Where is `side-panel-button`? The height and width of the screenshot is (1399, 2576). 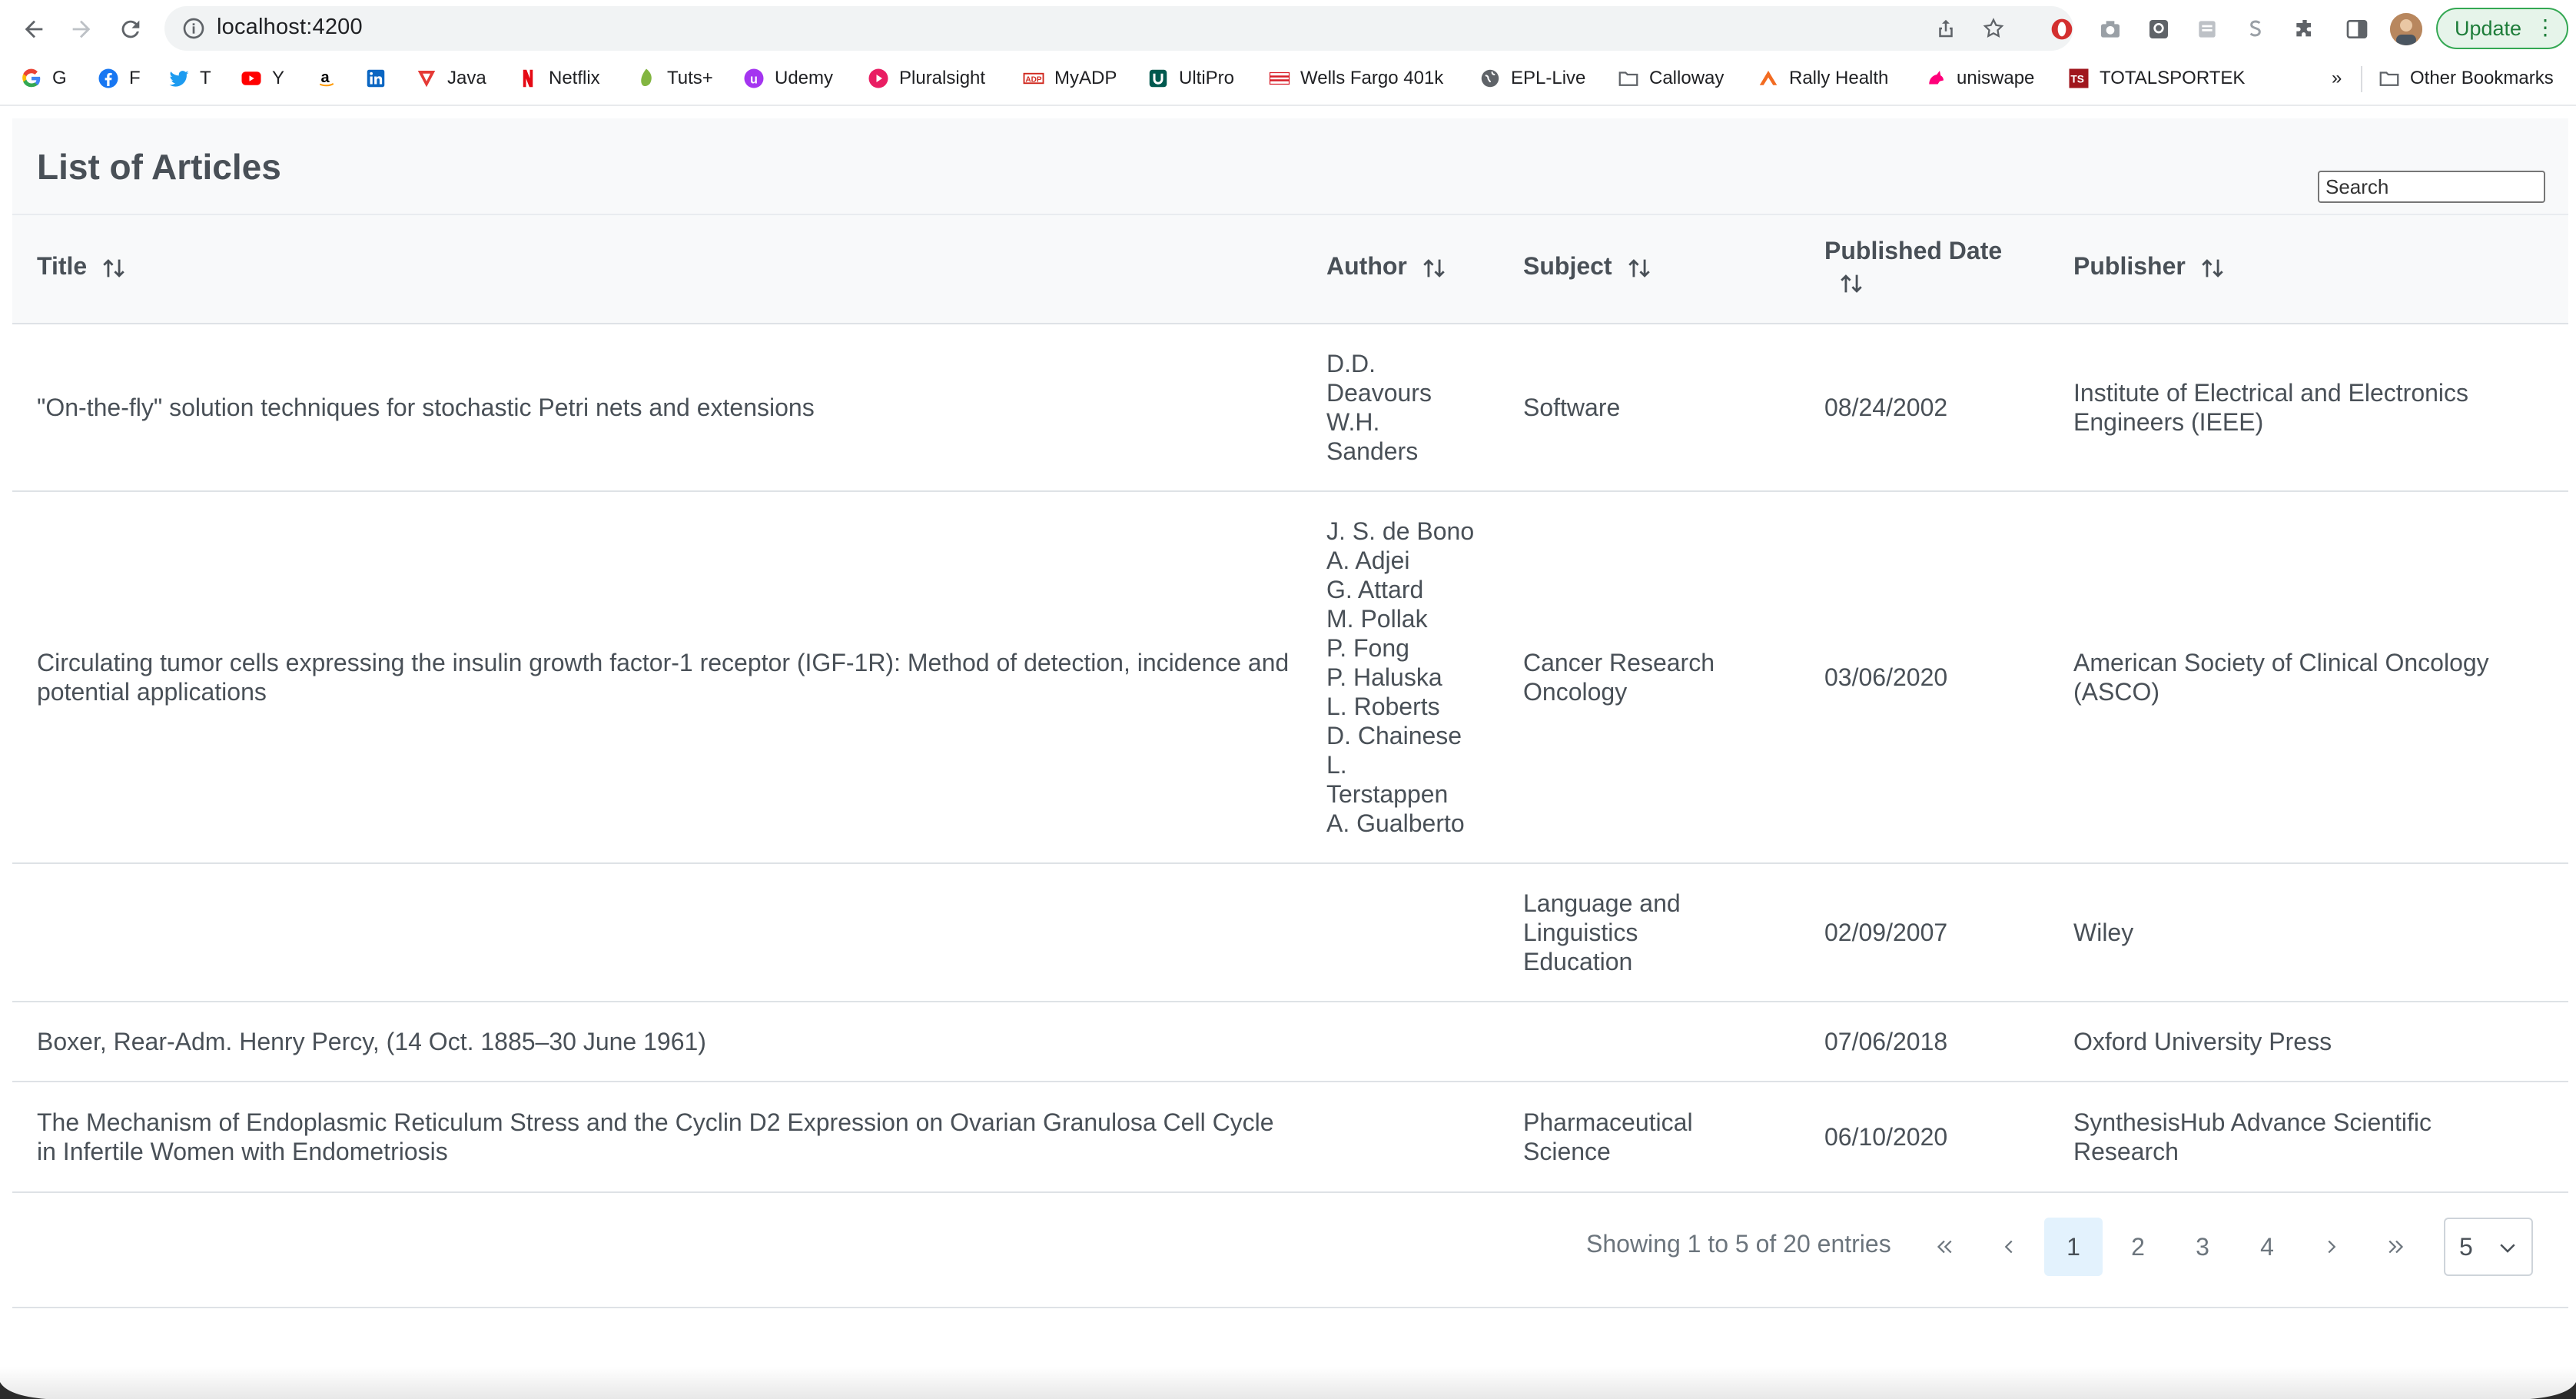
side-panel-button is located at coordinates (2357, 30).